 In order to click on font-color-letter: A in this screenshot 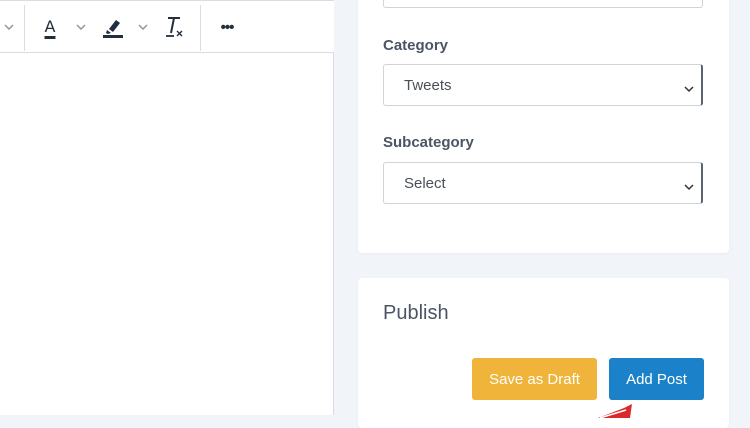, I will do `click(50, 26)`.